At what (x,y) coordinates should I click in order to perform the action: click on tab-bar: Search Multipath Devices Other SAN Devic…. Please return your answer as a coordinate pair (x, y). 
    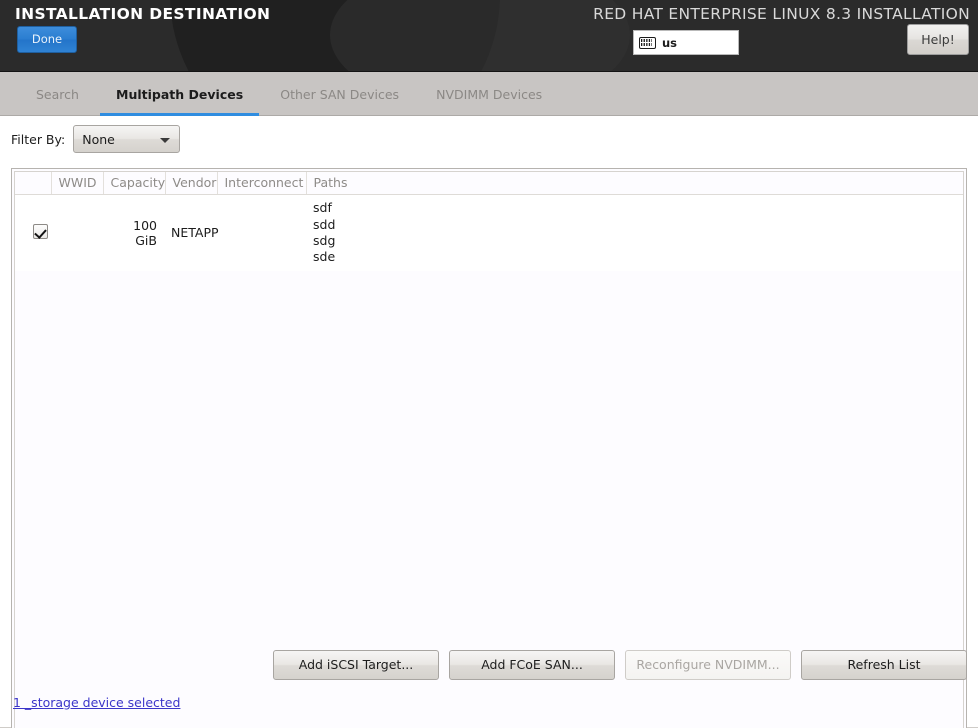
    Looking at the image, I should click on (489, 94).